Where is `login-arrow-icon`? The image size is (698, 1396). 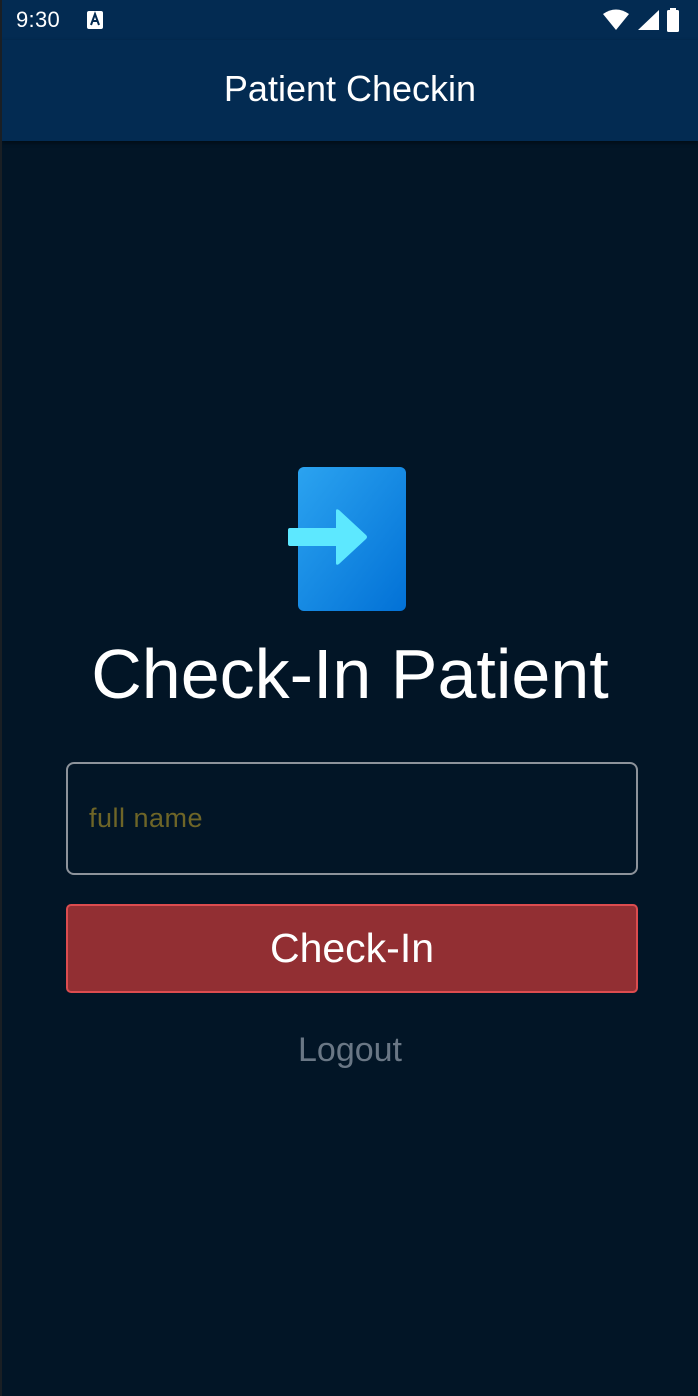 login-arrow-icon is located at coordinates (347, 539).